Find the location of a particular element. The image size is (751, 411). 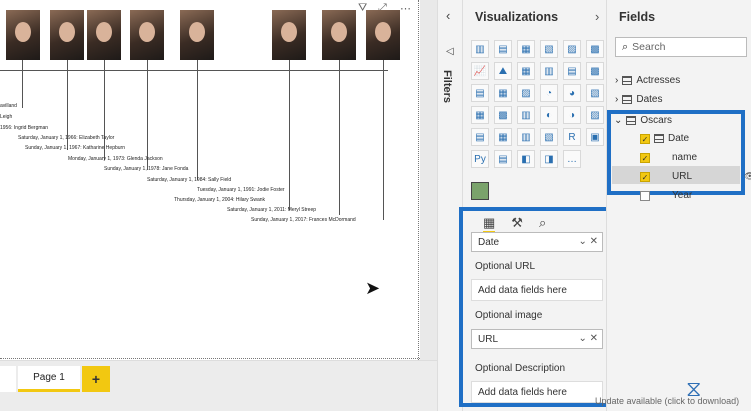

visual-type-icon: ▣ is located at coordinates (595, 137).